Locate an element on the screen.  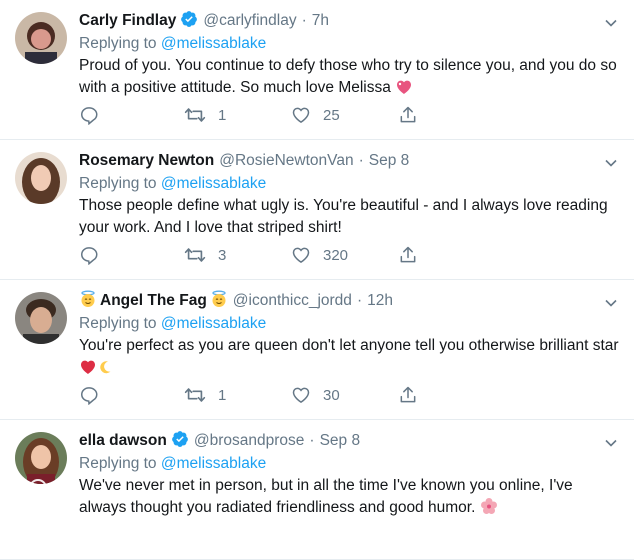
tweet-header: Angel The Fag @iconthicc_jordd · 12h is located at coordinates (350, 301).